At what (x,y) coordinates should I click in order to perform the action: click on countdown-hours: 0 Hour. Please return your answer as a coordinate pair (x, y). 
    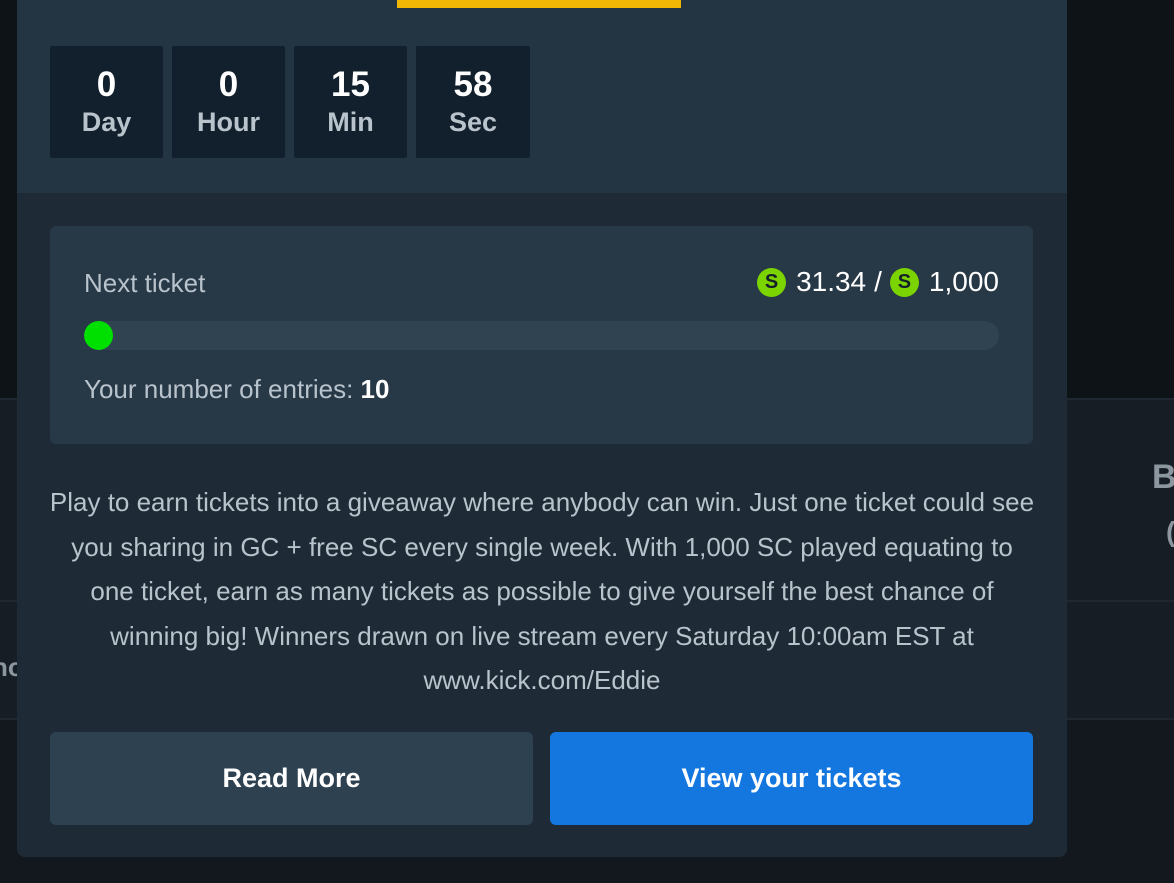
    Looking at the image, I should click on (228, 102).